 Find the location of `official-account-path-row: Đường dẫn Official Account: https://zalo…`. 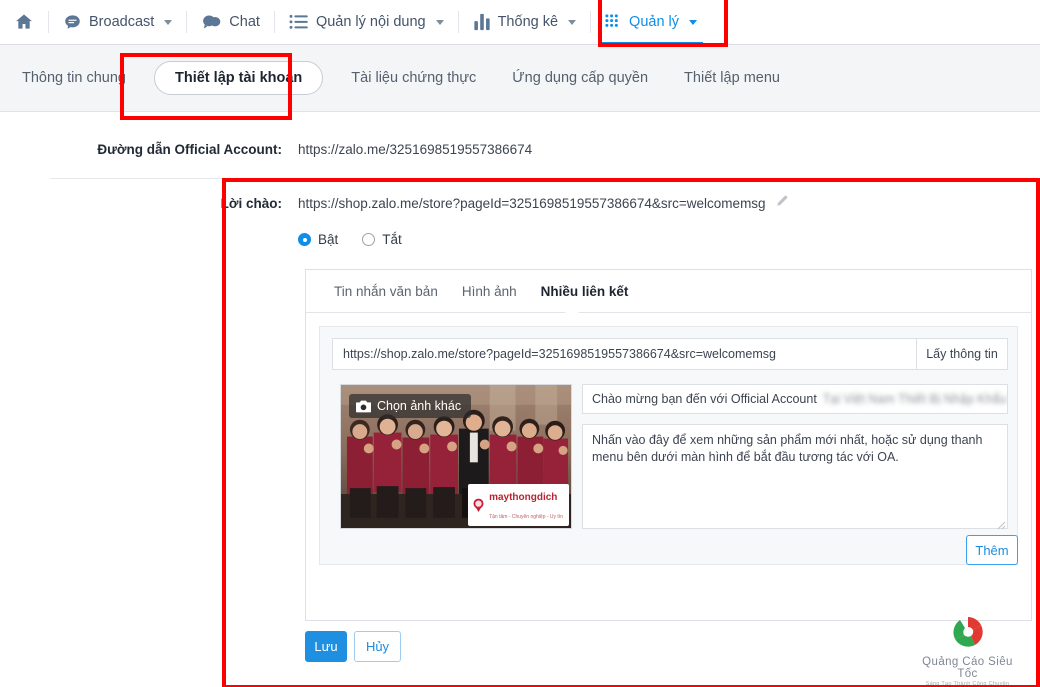

official-account-path-row: Đường dẫn Official Account: https://zalo… is located at coordinates (520, 149).